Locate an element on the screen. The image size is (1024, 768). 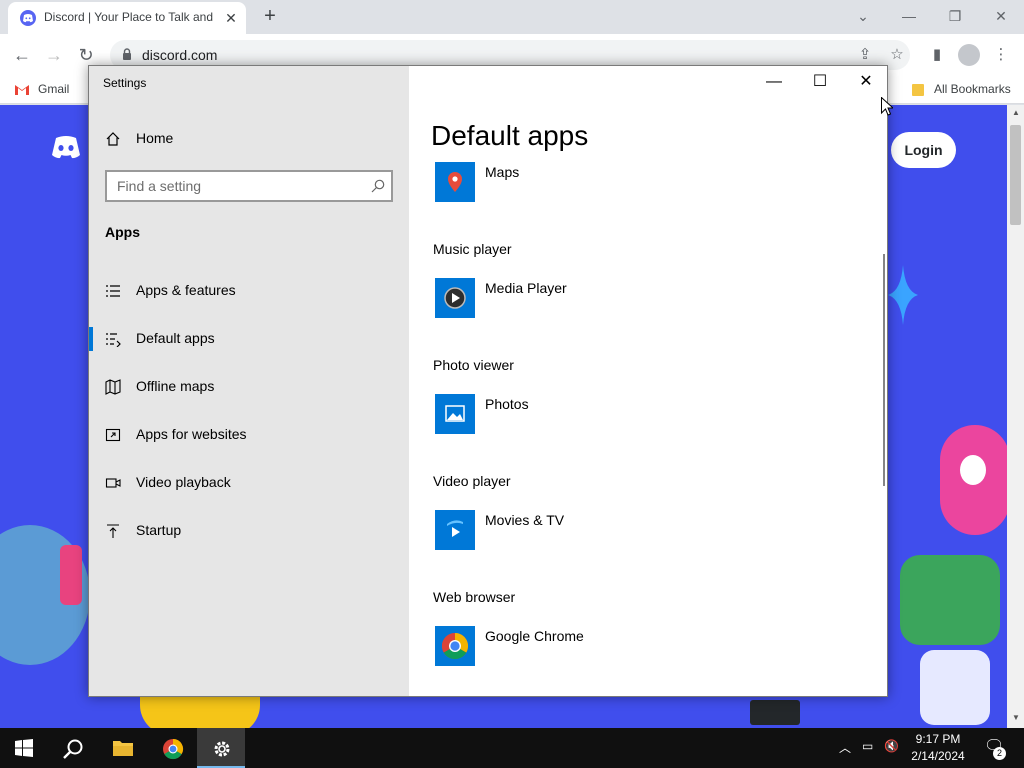
gmail-icon is located at coordinates (22, 90).